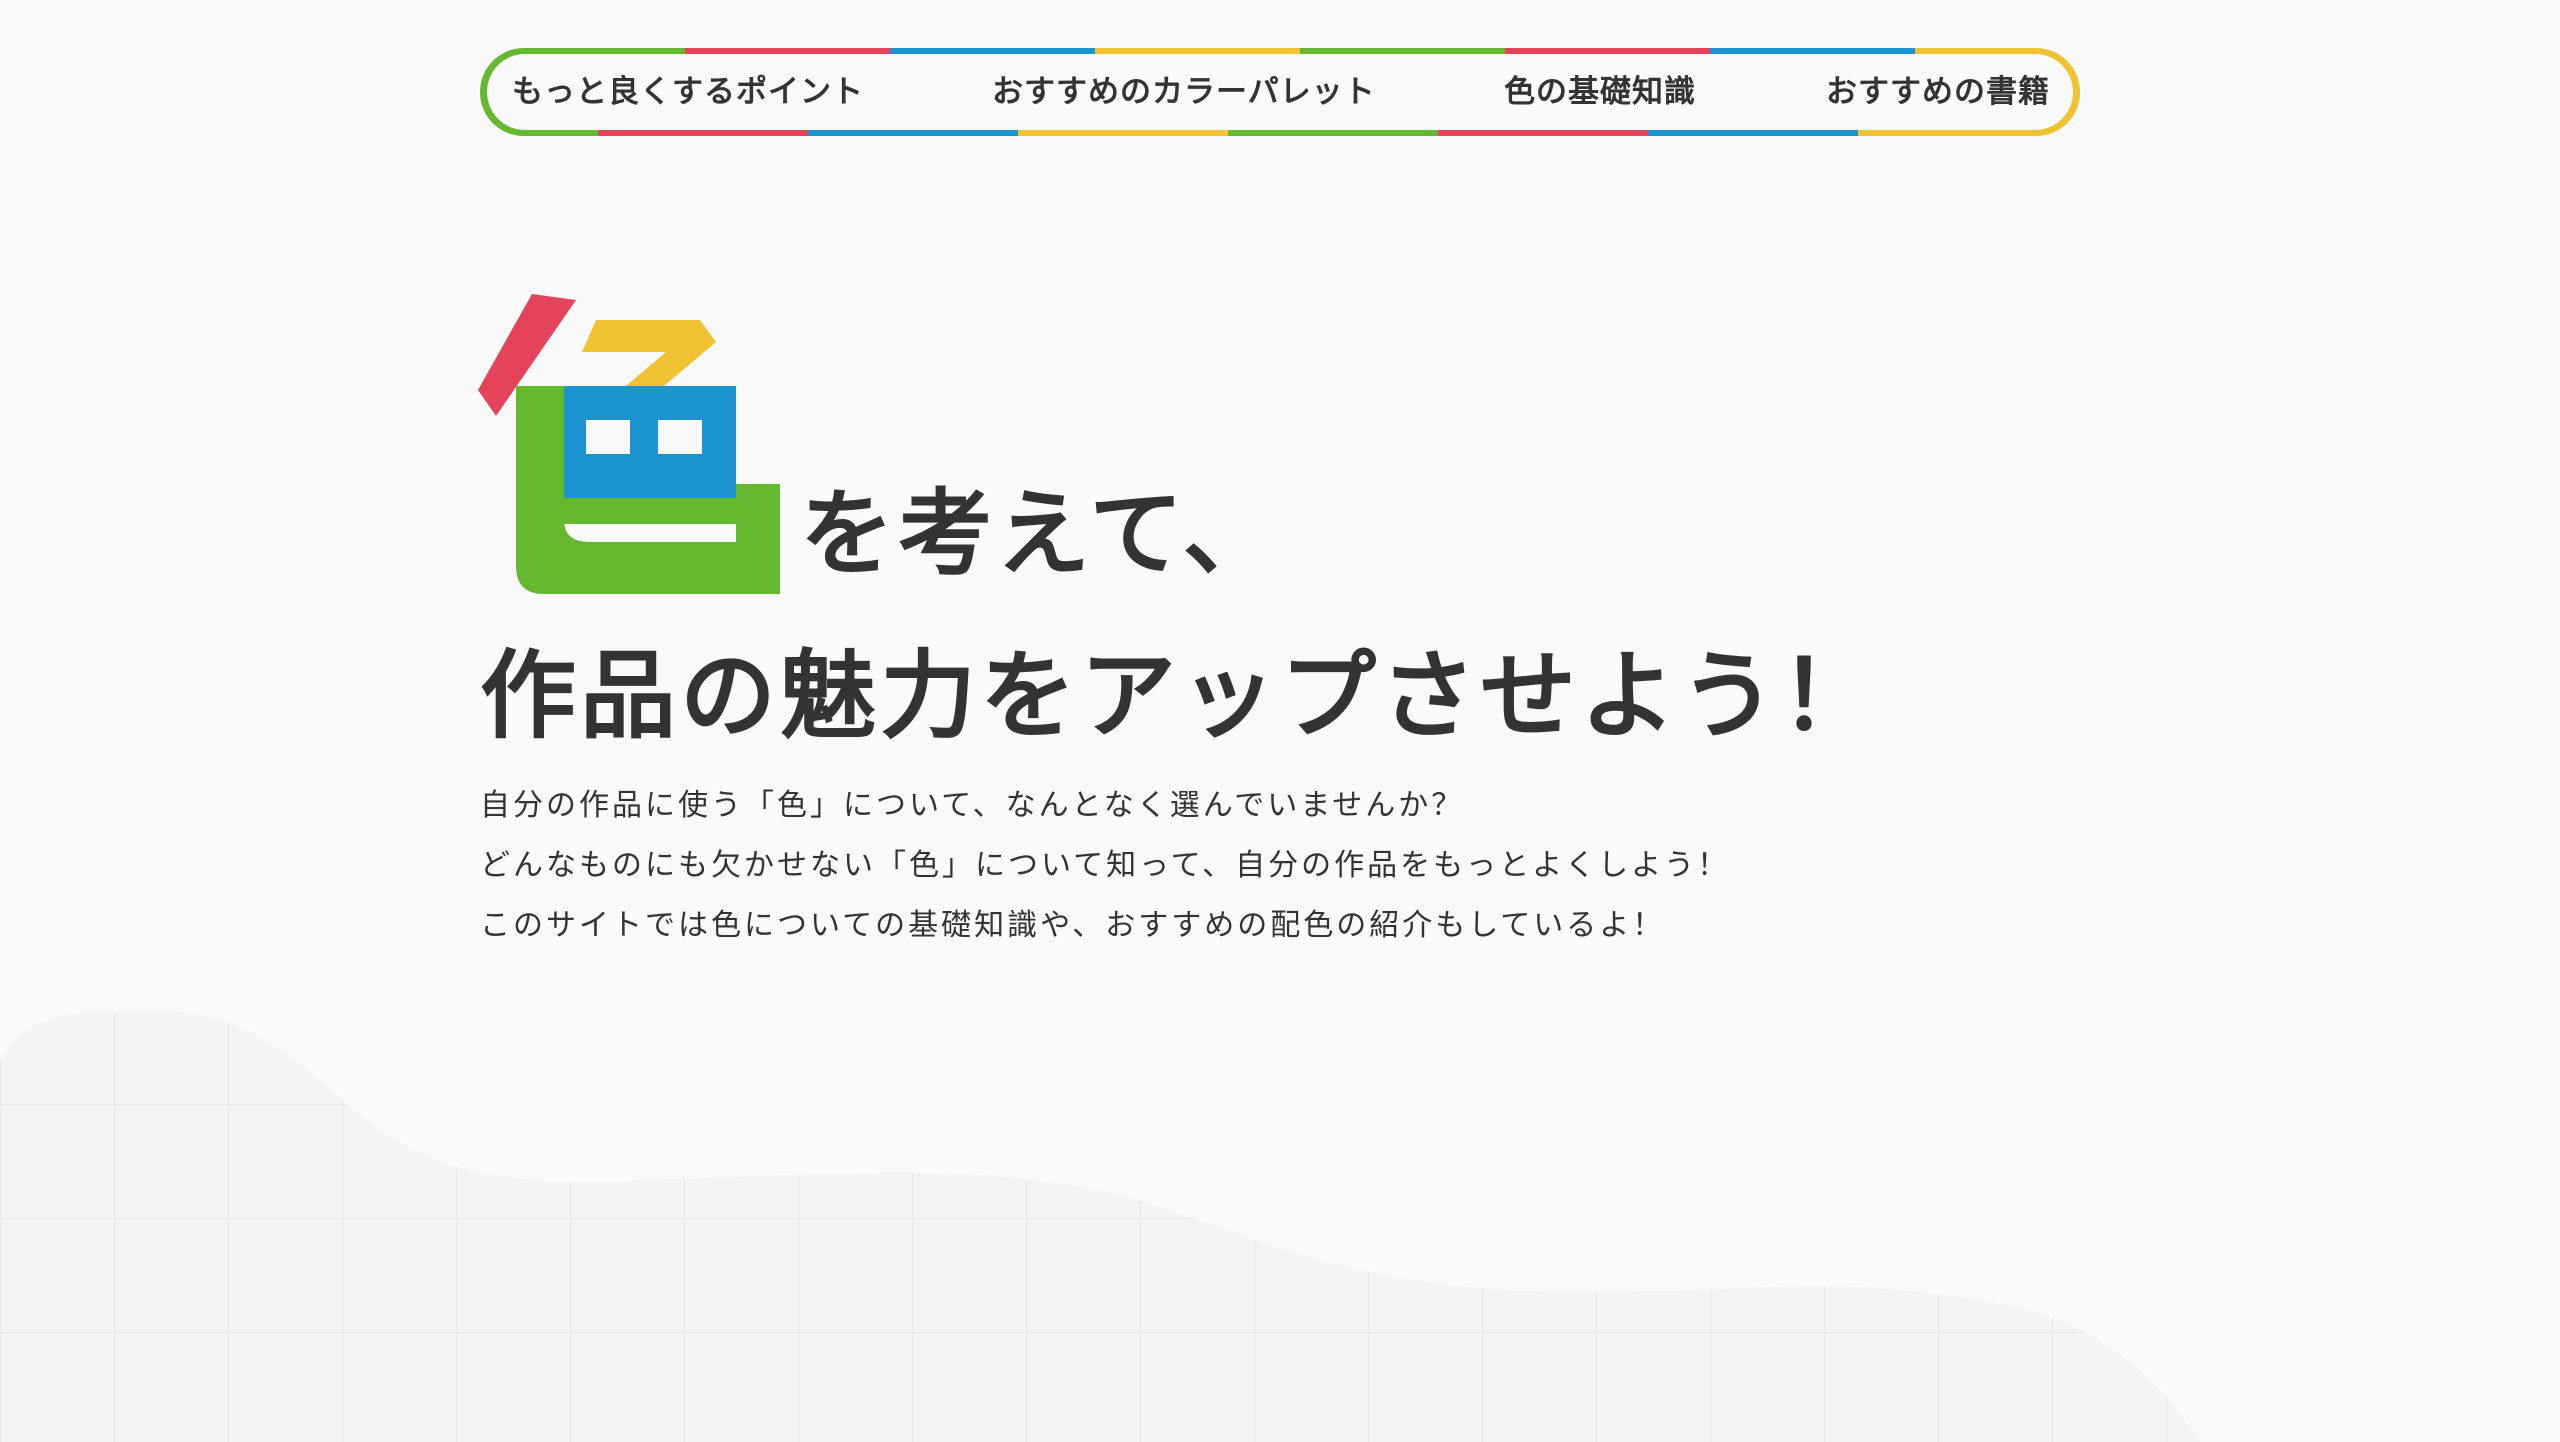 The width and height of the screenshot is (2560, 1442). I want to click on nav-item-color-basics: 色の基礎知識, so click(1600, 92).